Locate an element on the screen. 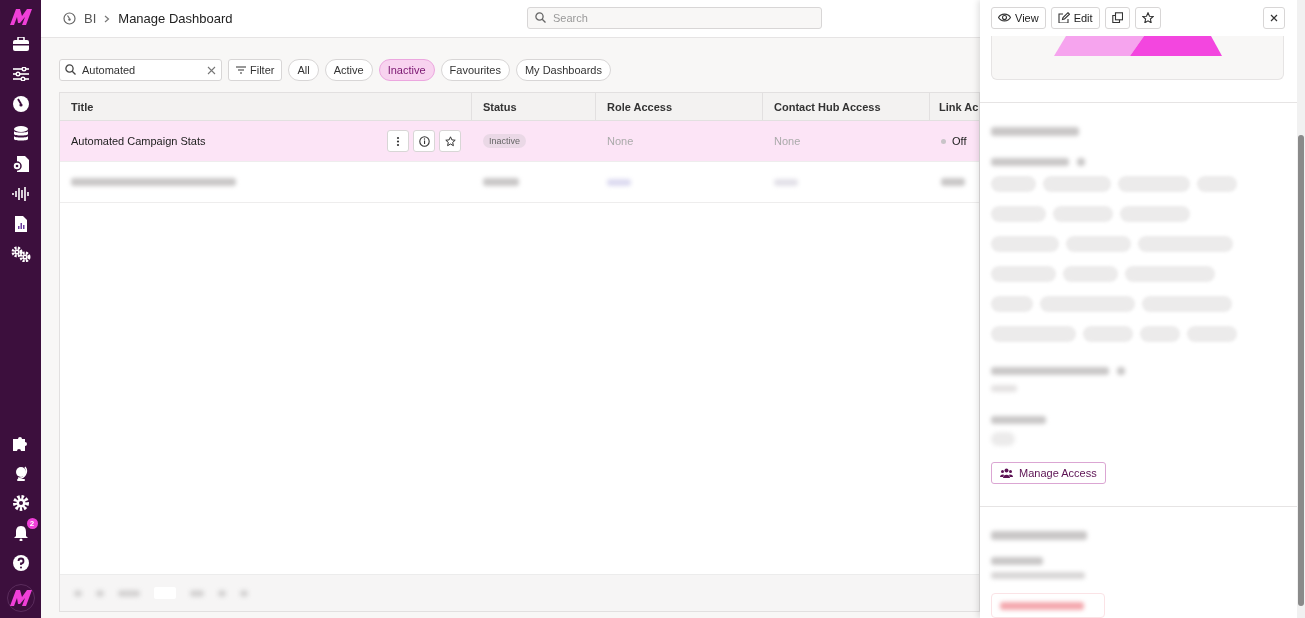  eye-icon is located at coordinates (1004, 18).